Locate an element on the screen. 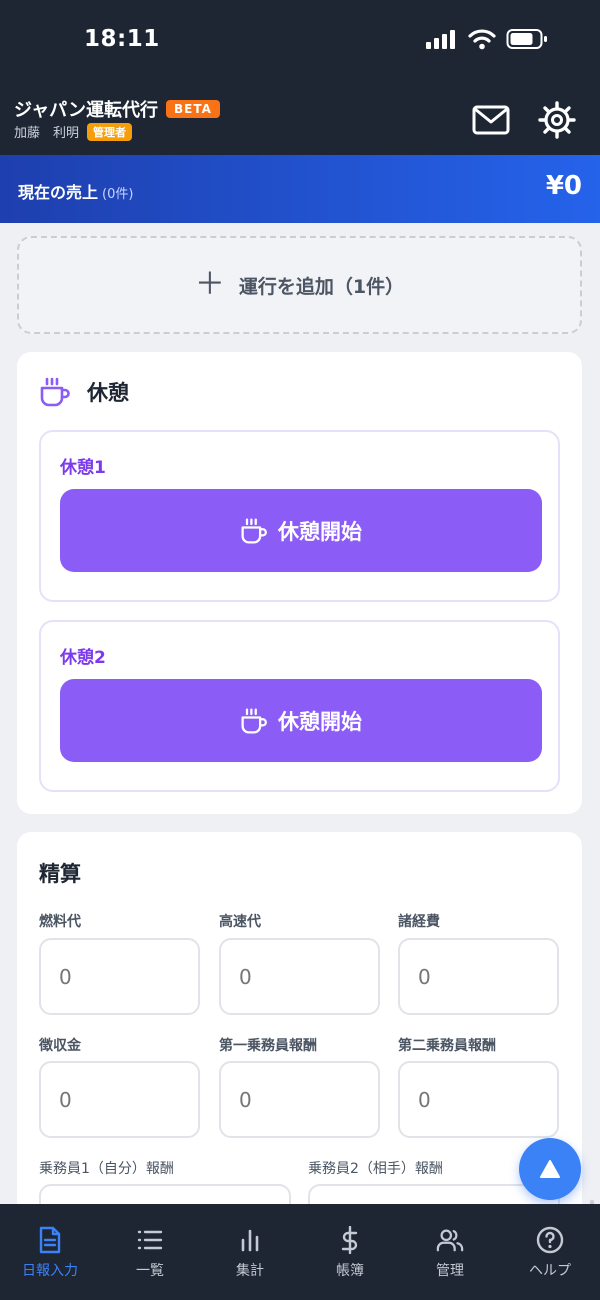 Image resolution: width=600 pixels, height=1300 pixels. users-icon is located at coordinates (450, 1240).